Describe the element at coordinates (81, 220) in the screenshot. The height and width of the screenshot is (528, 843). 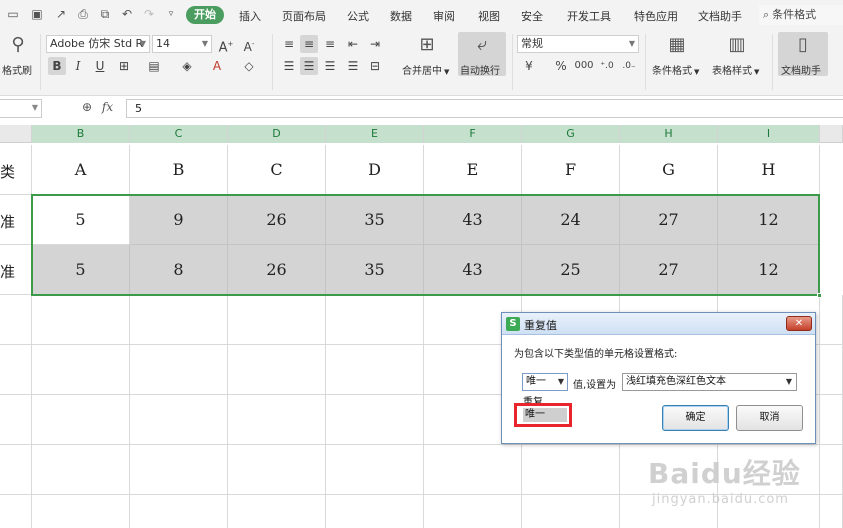
I see `data-cell: 5` at that location.